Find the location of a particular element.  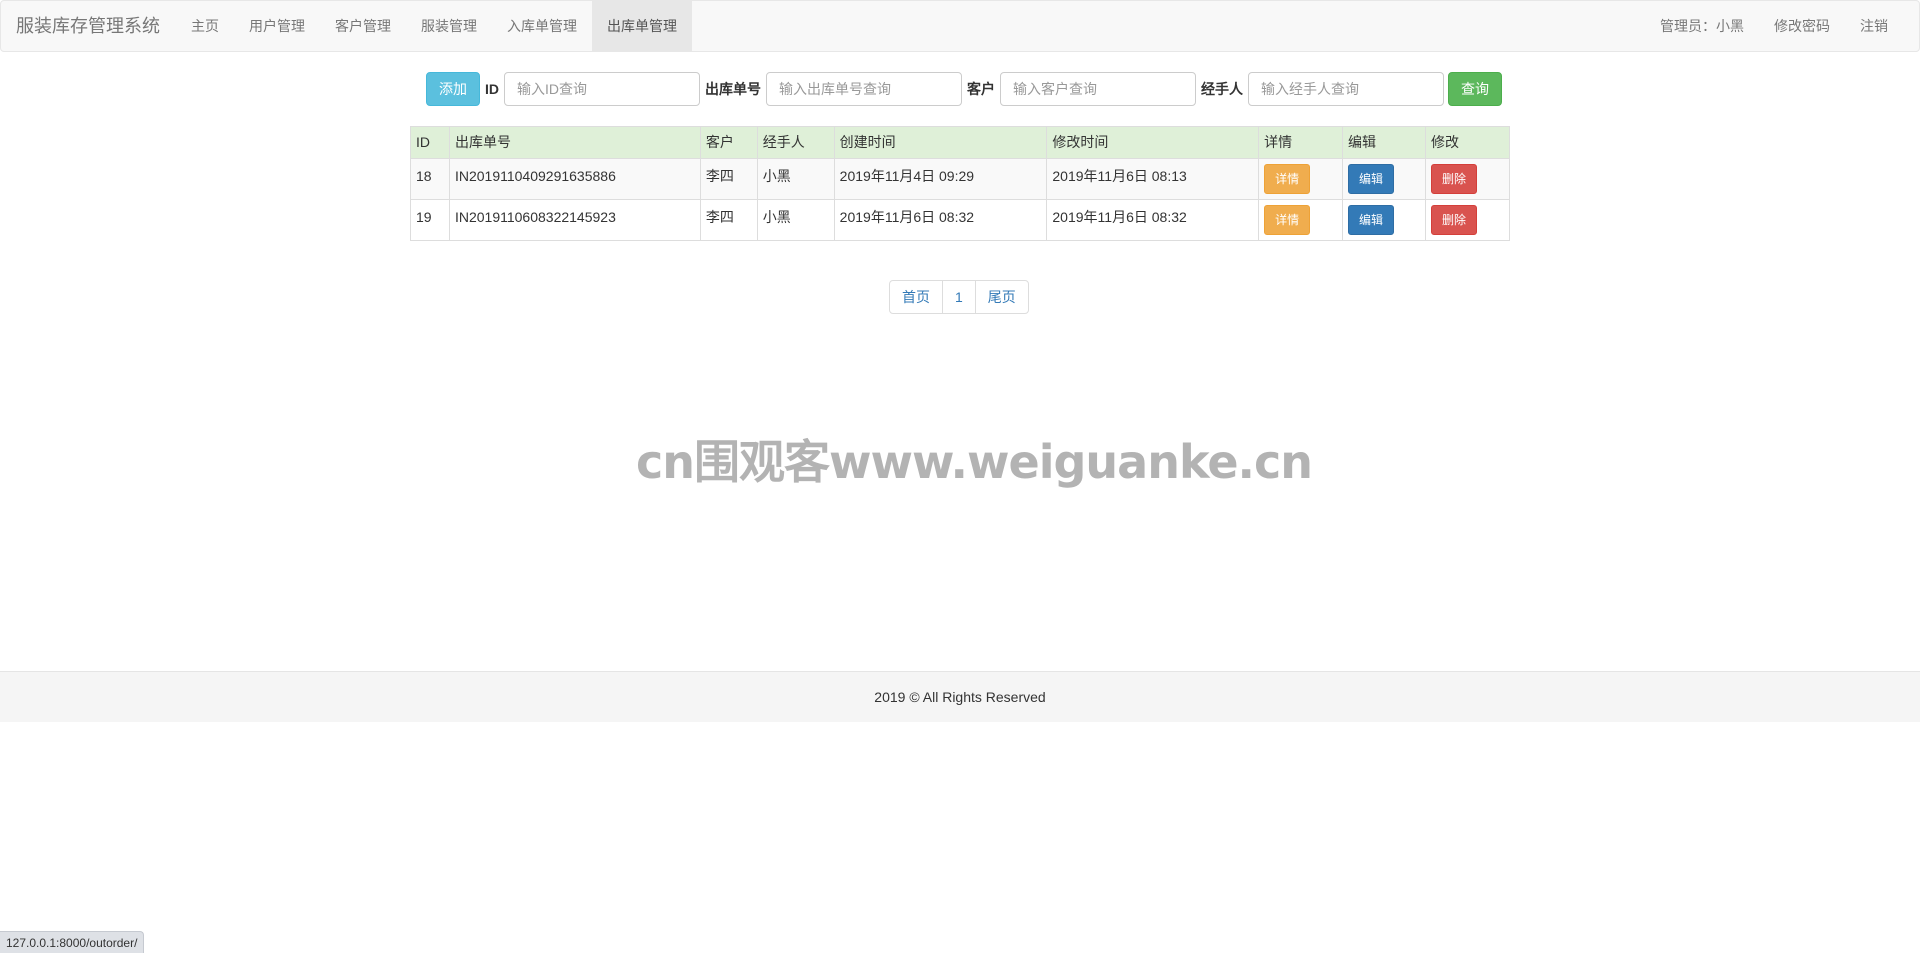

page-number-link: 1 is located at coordinates (959, 297).